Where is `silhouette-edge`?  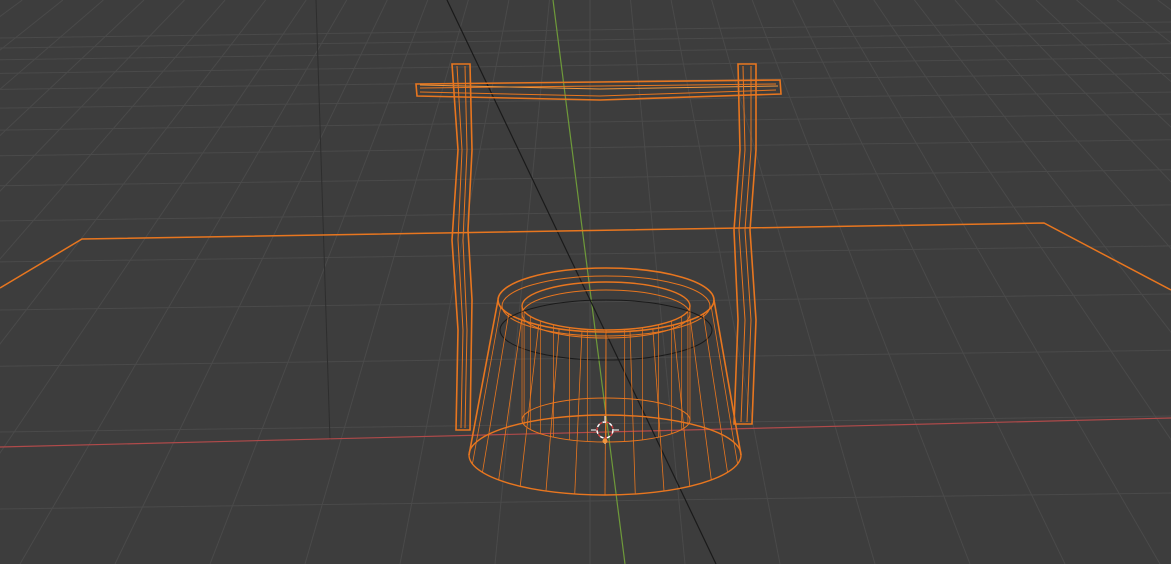 silhouette-edge is located at coordinates (727, 377).